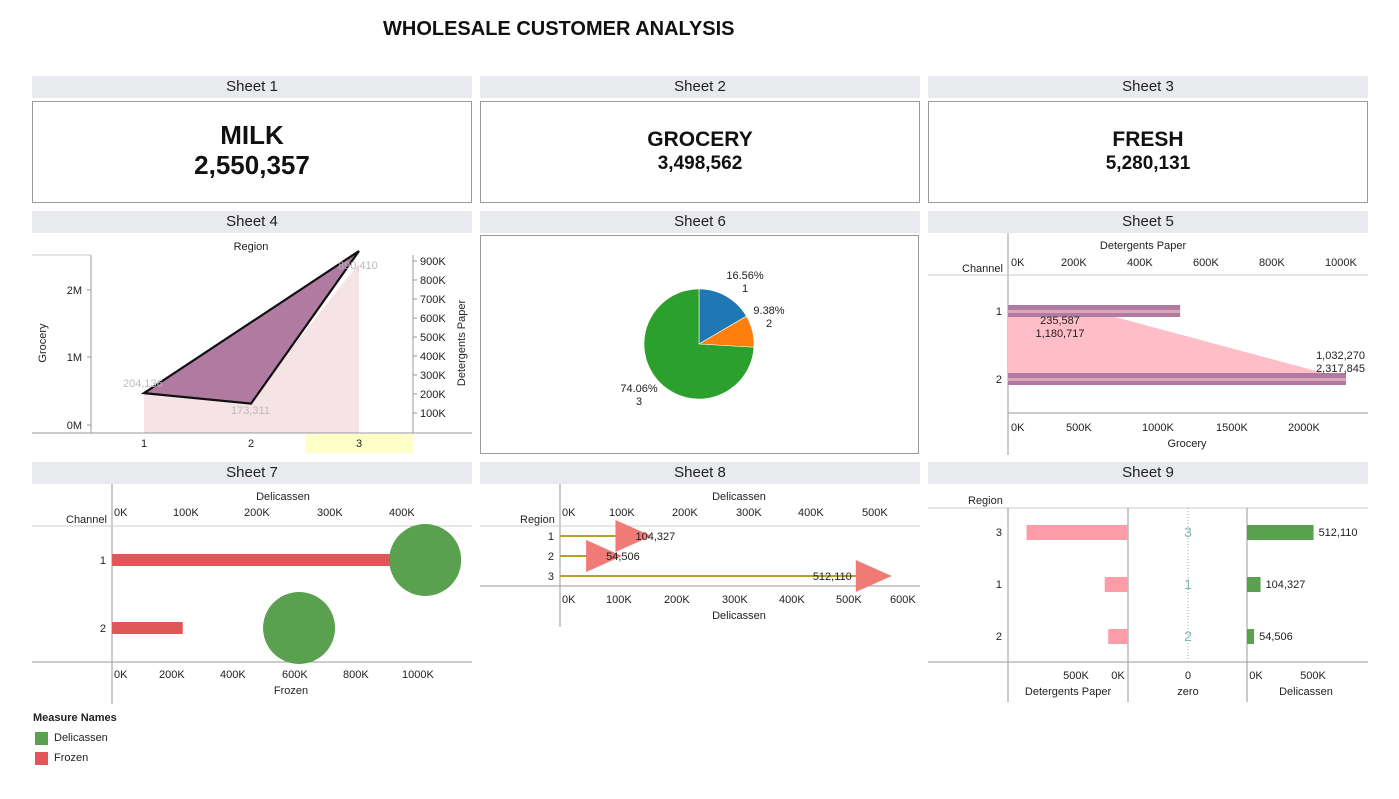 The height and width of the screenshot is (799, 1399). What do you see at coordinates (359, 444) in the screenshot?
I see `x-tick-label: 3` at bounding box center [359, 444].